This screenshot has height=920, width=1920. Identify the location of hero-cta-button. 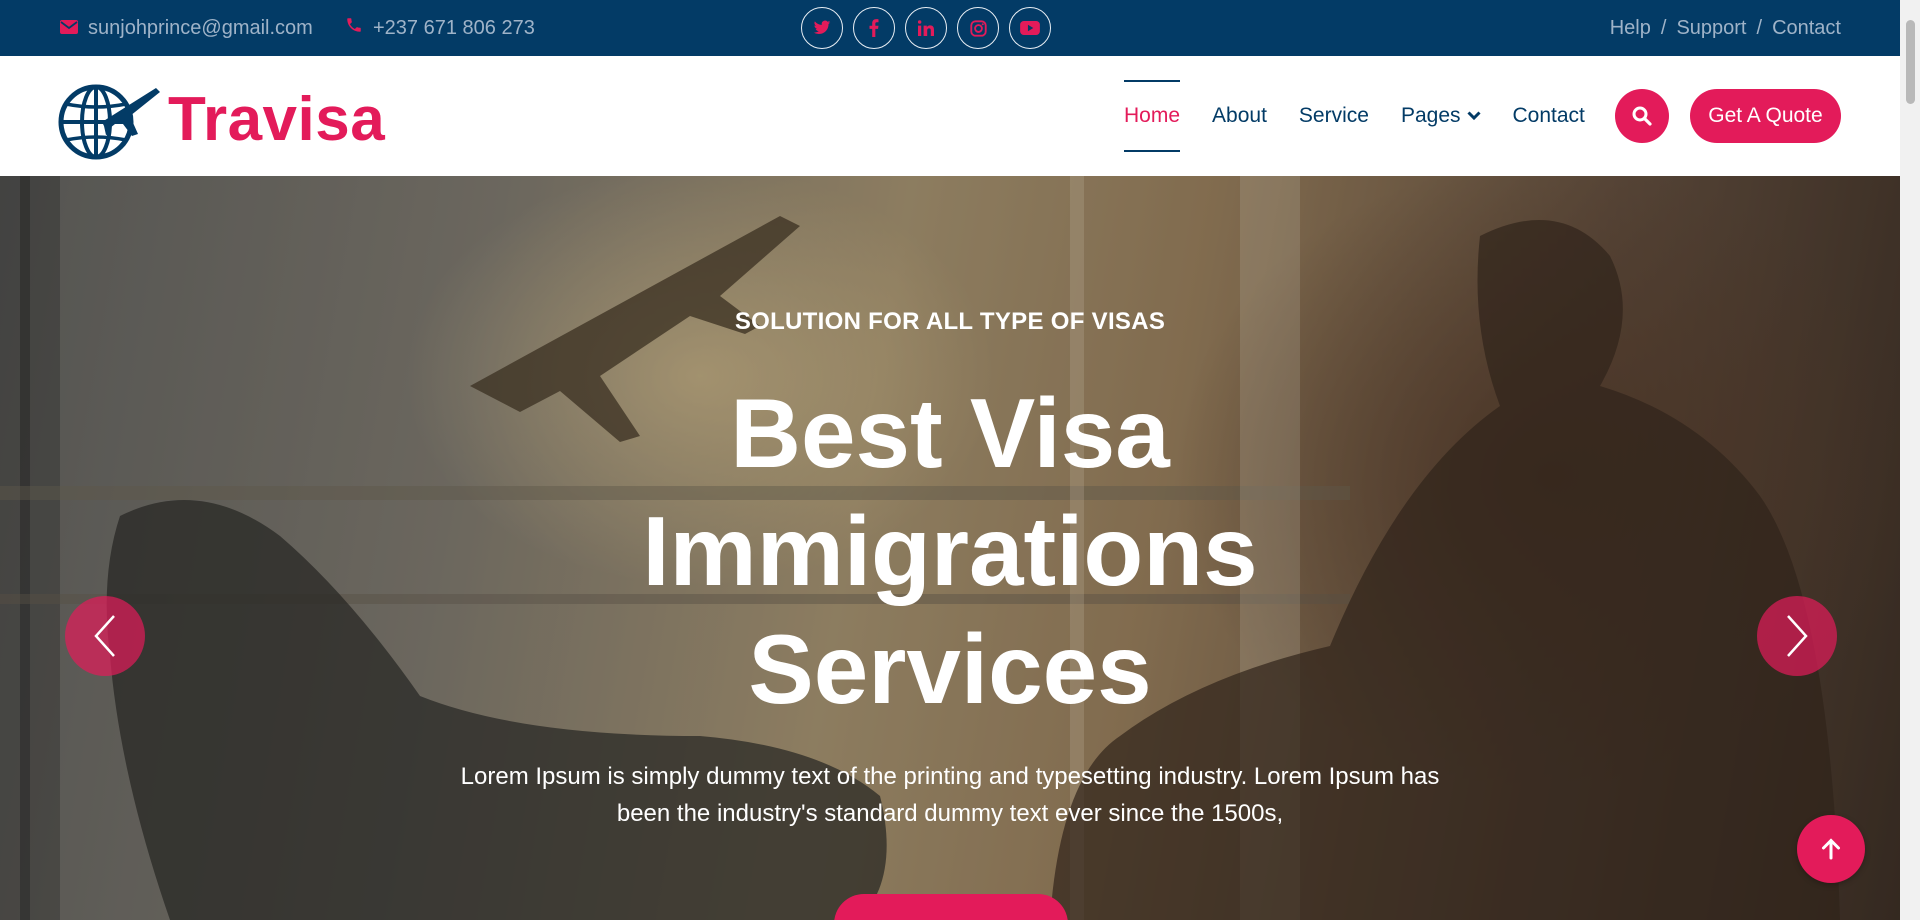
(951, 907).